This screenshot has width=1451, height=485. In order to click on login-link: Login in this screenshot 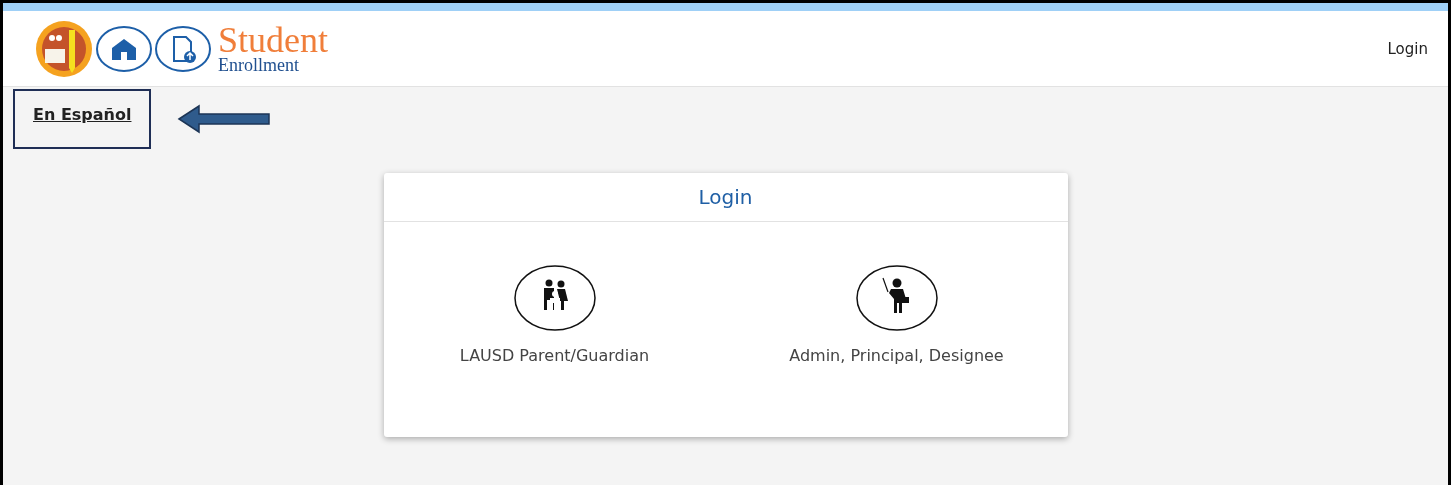, I will do `click(1407, 48)`.